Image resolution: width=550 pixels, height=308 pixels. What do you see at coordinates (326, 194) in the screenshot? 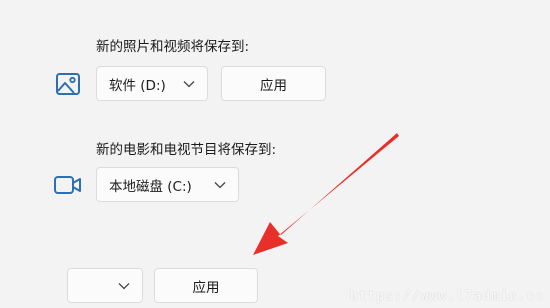
I see `annotation-arrow` at bounding box center [326, 194].